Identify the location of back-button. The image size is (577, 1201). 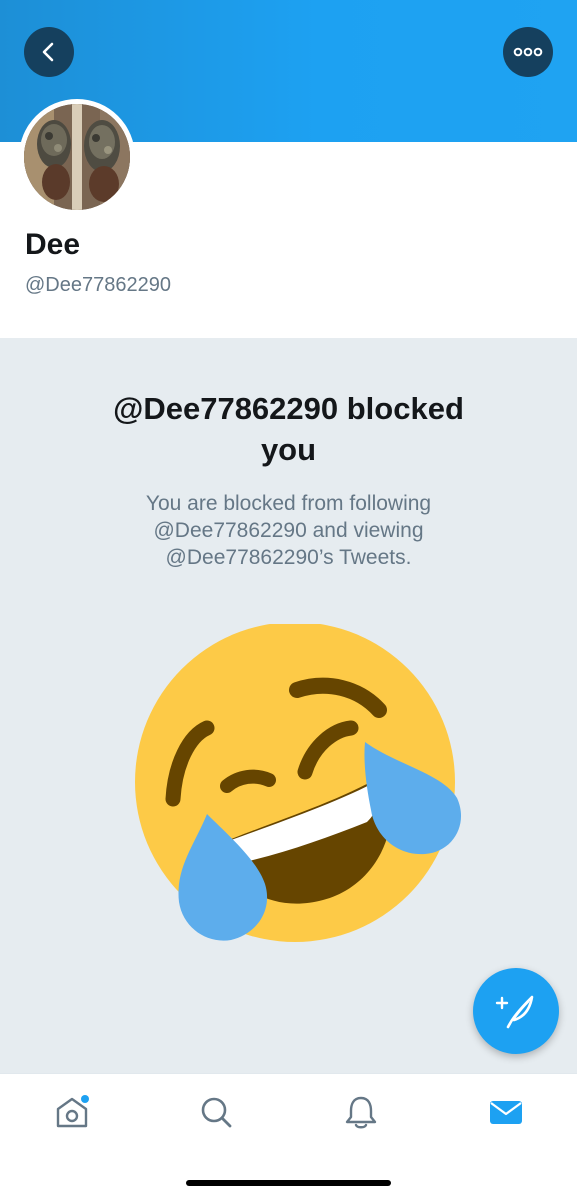
(49, 52).